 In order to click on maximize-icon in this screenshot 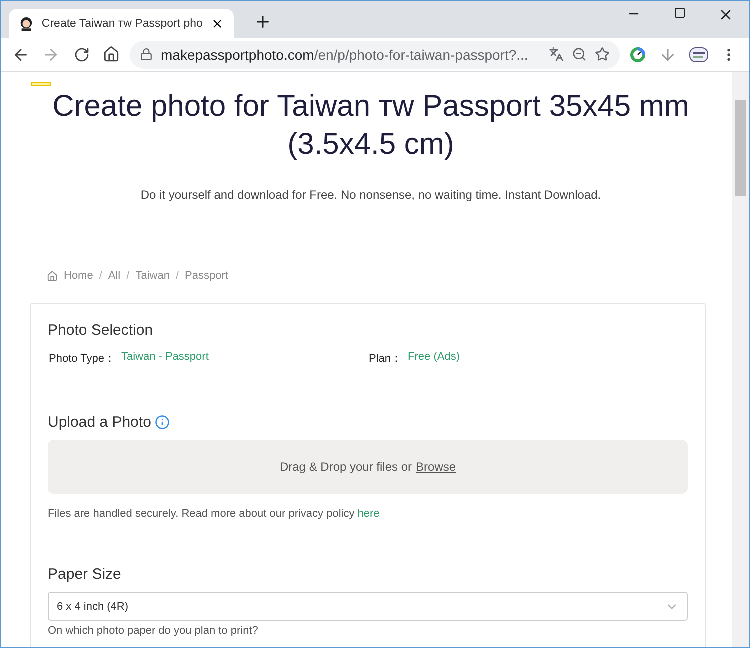, I will do `click(680, 13)`.